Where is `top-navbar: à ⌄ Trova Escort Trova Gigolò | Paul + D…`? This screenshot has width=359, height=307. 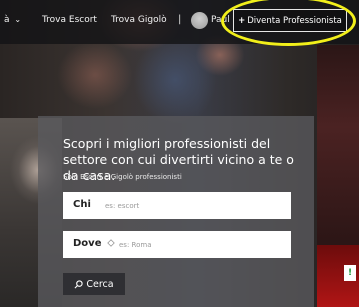 top-navbar: à ⌄ Trova Escort Trova Gigolò | Paul + D… is located at coordinates (179, 22).